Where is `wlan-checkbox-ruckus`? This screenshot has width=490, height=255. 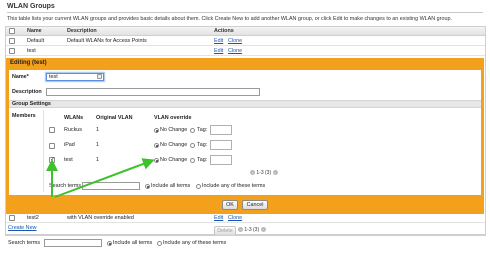 wlan-checkbox-ruckus is located at coordinates (52, 130).